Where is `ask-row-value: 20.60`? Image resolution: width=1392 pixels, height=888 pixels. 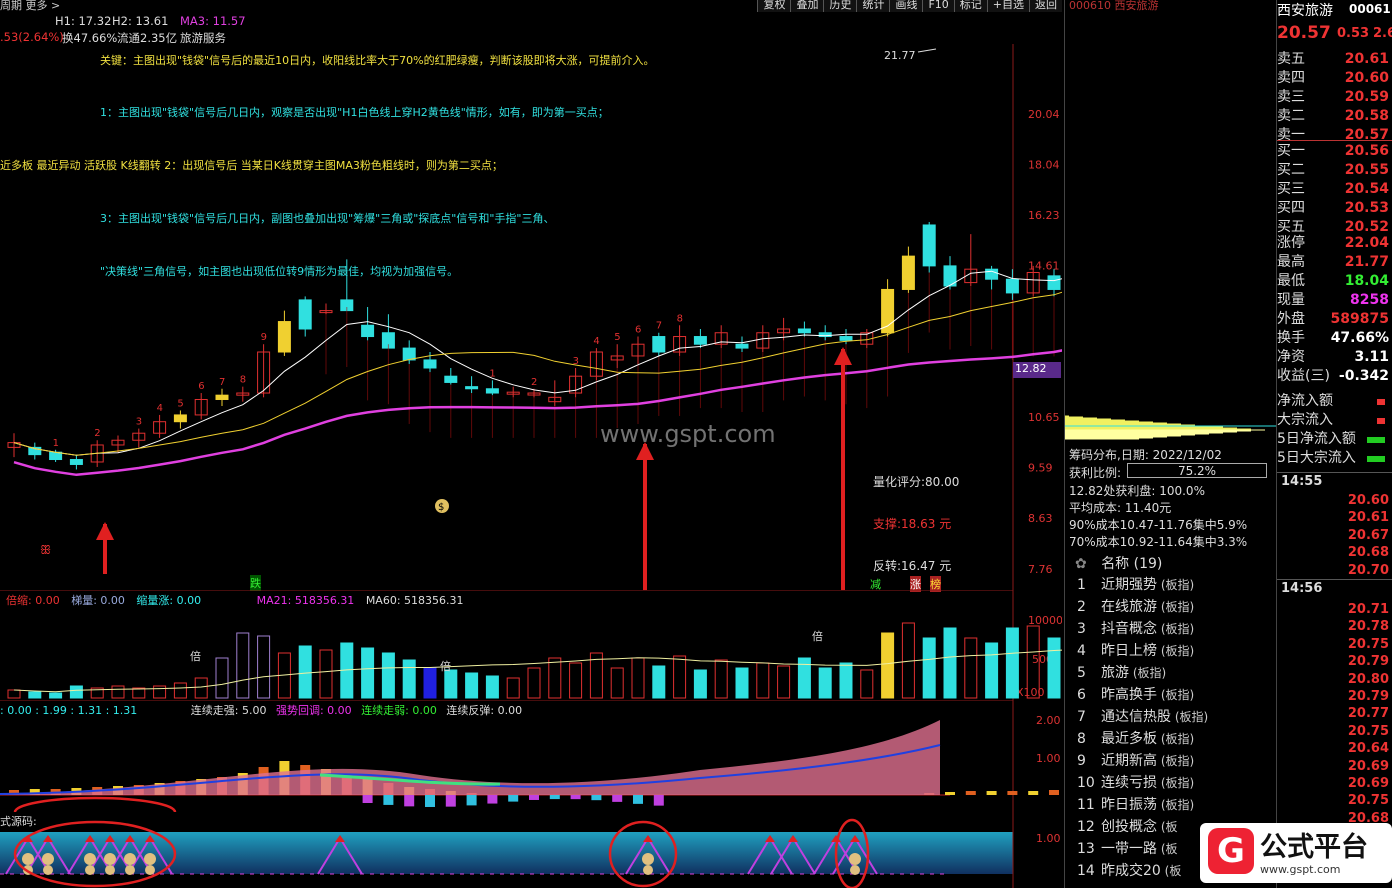 ask-row-value: 20.60 is located at coordinates (1366, 78).